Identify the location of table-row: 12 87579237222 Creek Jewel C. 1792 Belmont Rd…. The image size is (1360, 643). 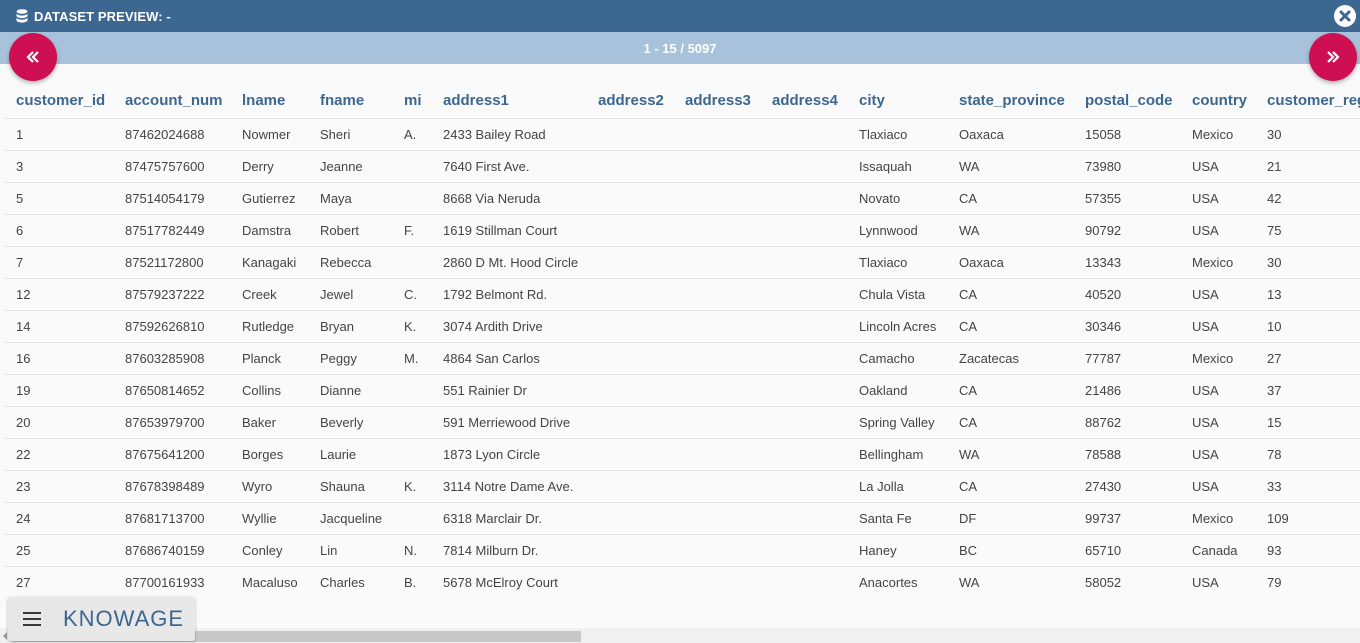
(682, 294).